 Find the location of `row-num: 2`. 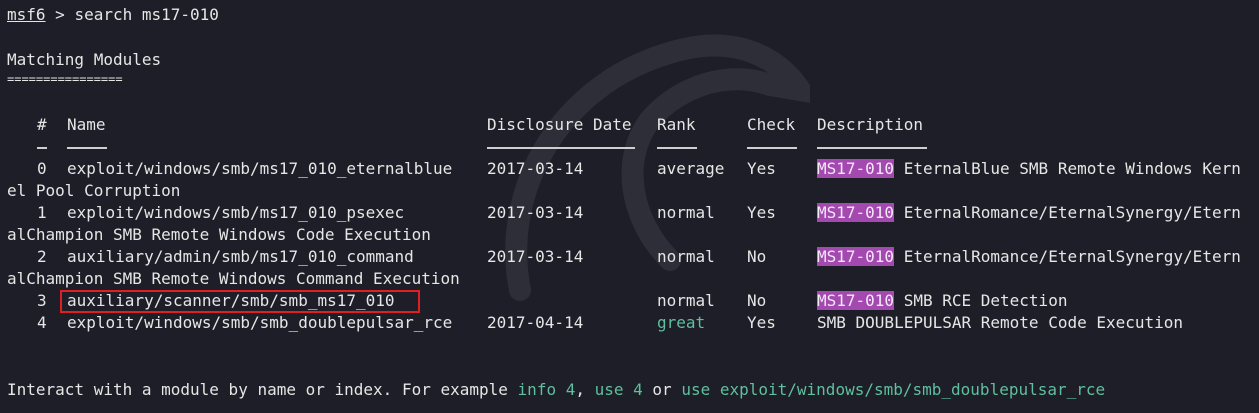

row-num: 2 is located at coordinates (42, 256).